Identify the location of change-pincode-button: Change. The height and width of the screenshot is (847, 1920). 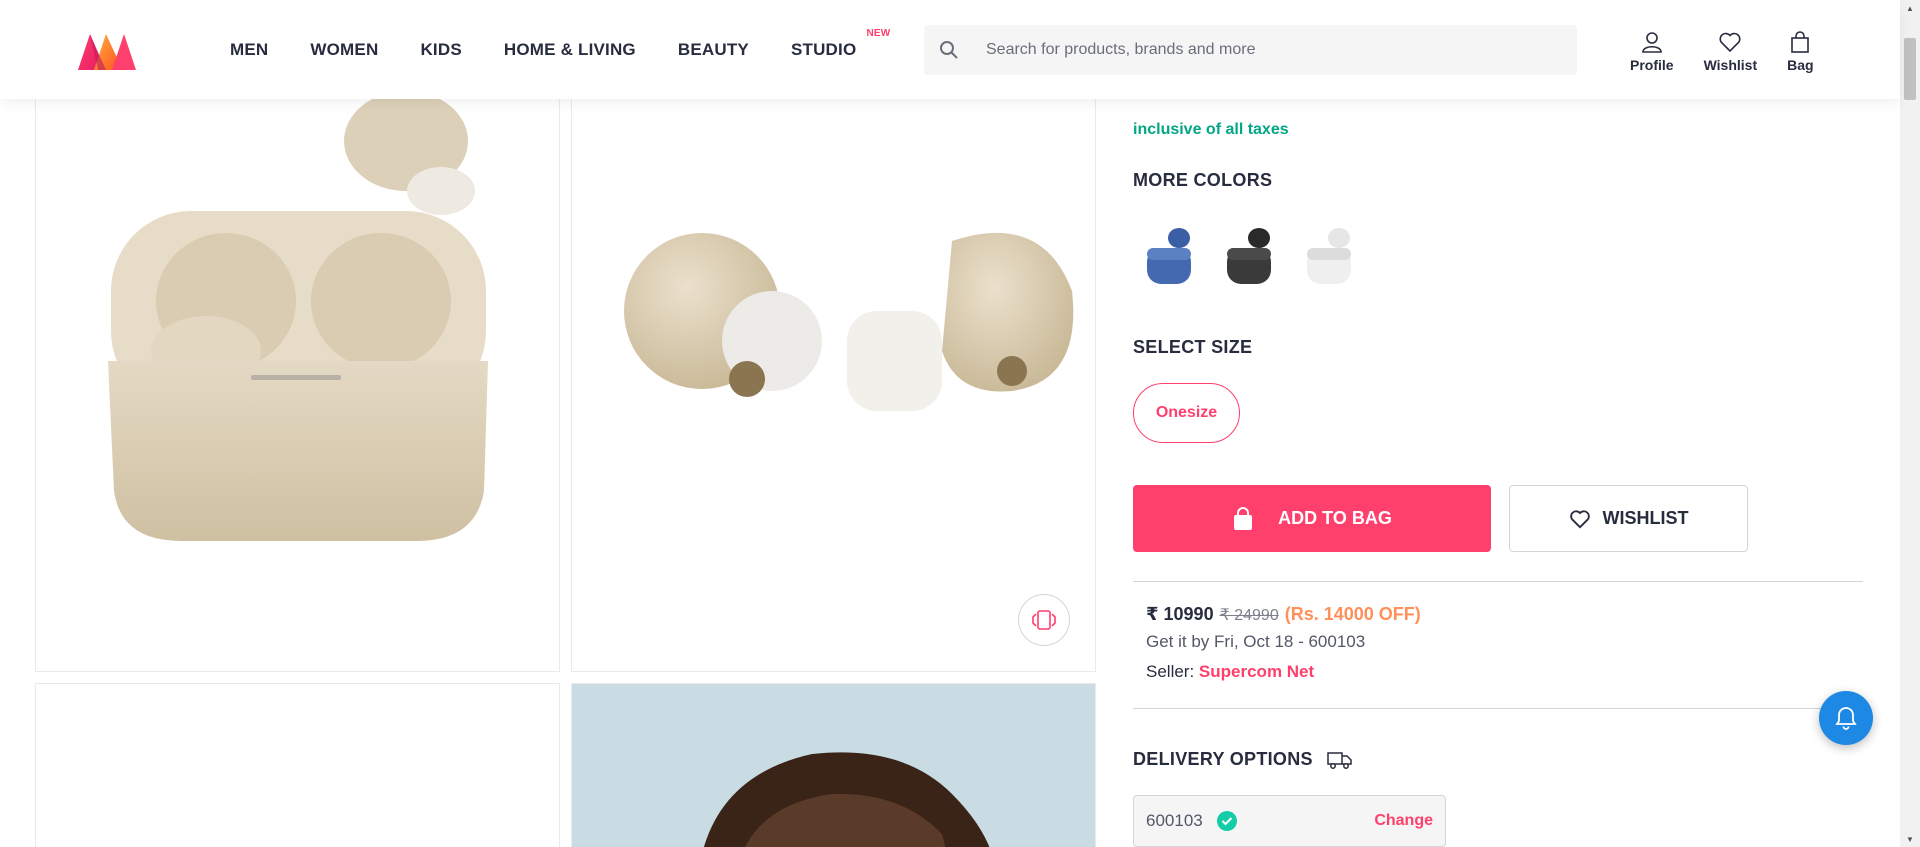
(1403, 821).